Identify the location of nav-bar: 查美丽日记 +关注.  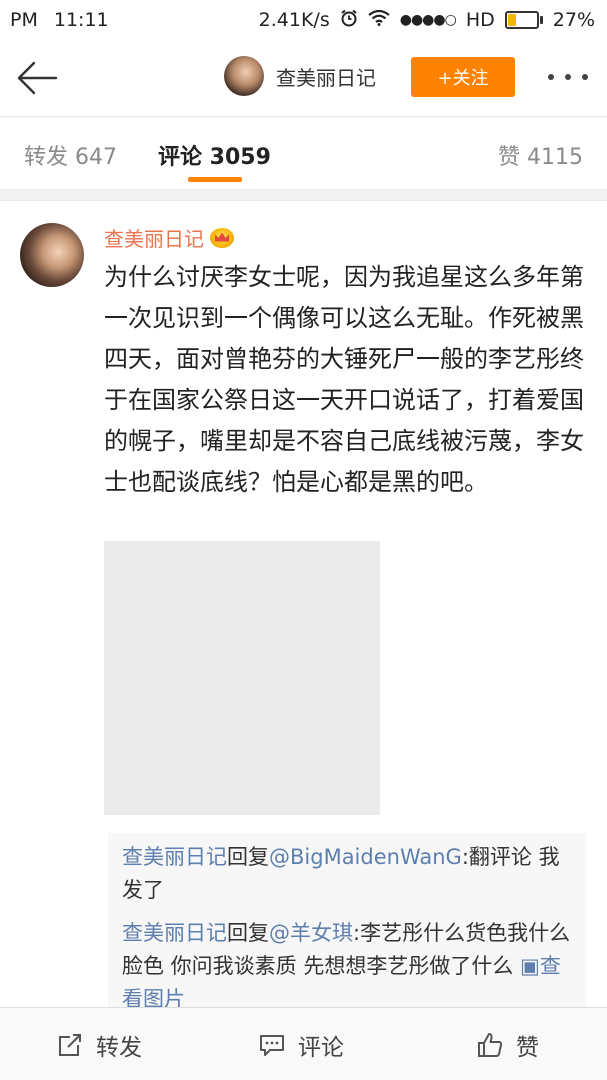
(303, 78).